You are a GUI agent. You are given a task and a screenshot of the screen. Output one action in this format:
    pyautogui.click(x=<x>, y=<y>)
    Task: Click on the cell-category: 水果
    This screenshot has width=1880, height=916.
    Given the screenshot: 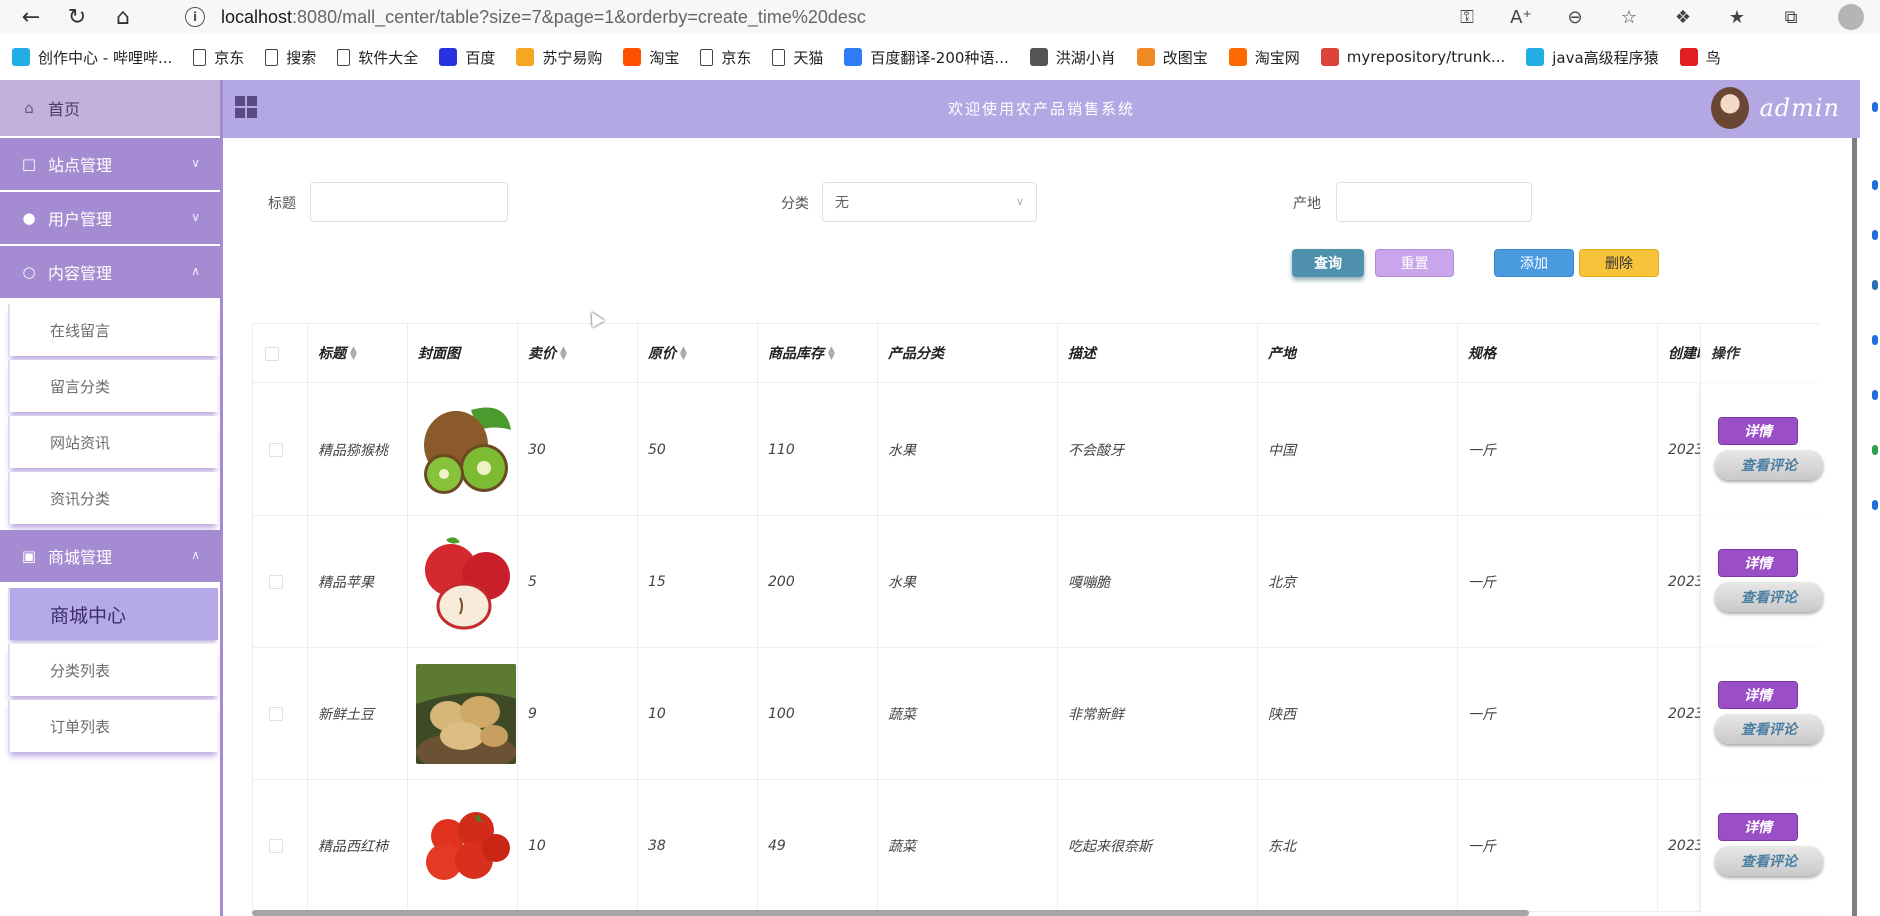 What is the action you would take?
    pyautogui.click(x=968, y=450)
    